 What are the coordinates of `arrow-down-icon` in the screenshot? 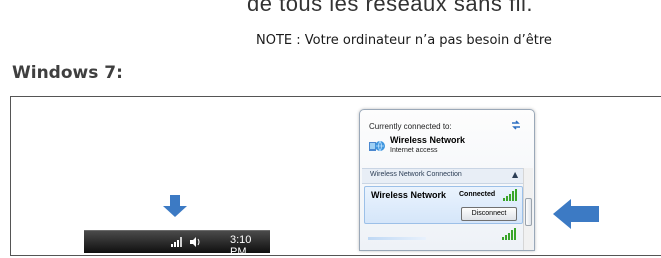 It's located at (175, 206).